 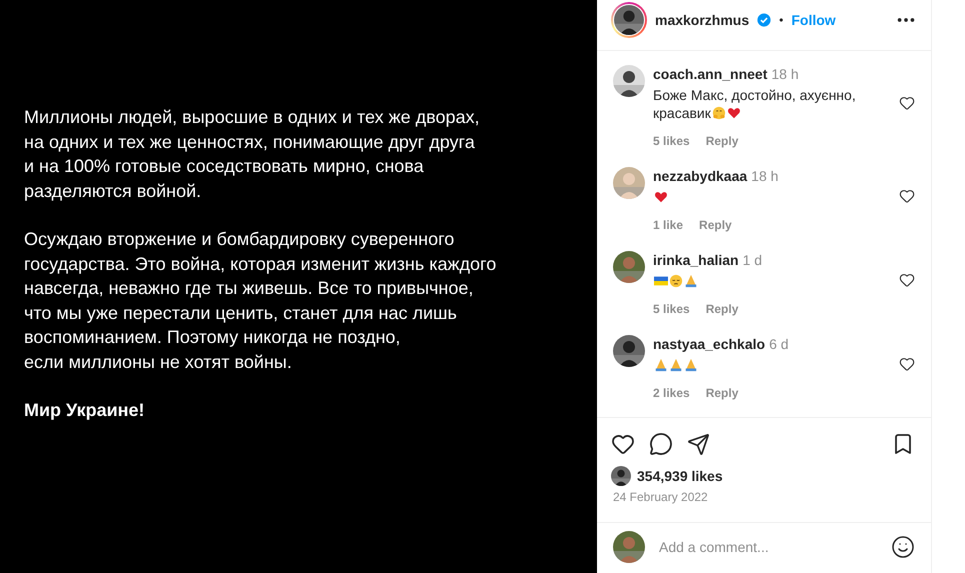 What do you see at coordinates (726, 74) in the screenshot?
I see `comment-header: coach.ann_nneet 18 h` at bounding box center [726, 74].